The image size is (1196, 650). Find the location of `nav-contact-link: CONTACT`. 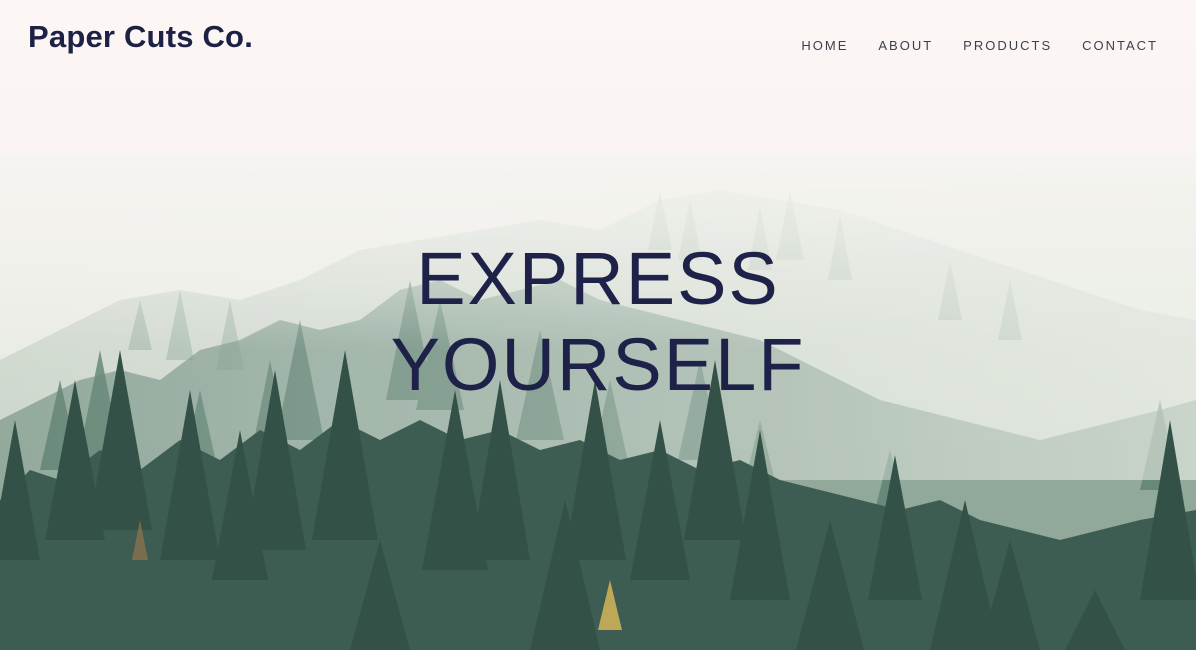

nav-contact-link: CONTACT is located at coordinates (1120, 45).